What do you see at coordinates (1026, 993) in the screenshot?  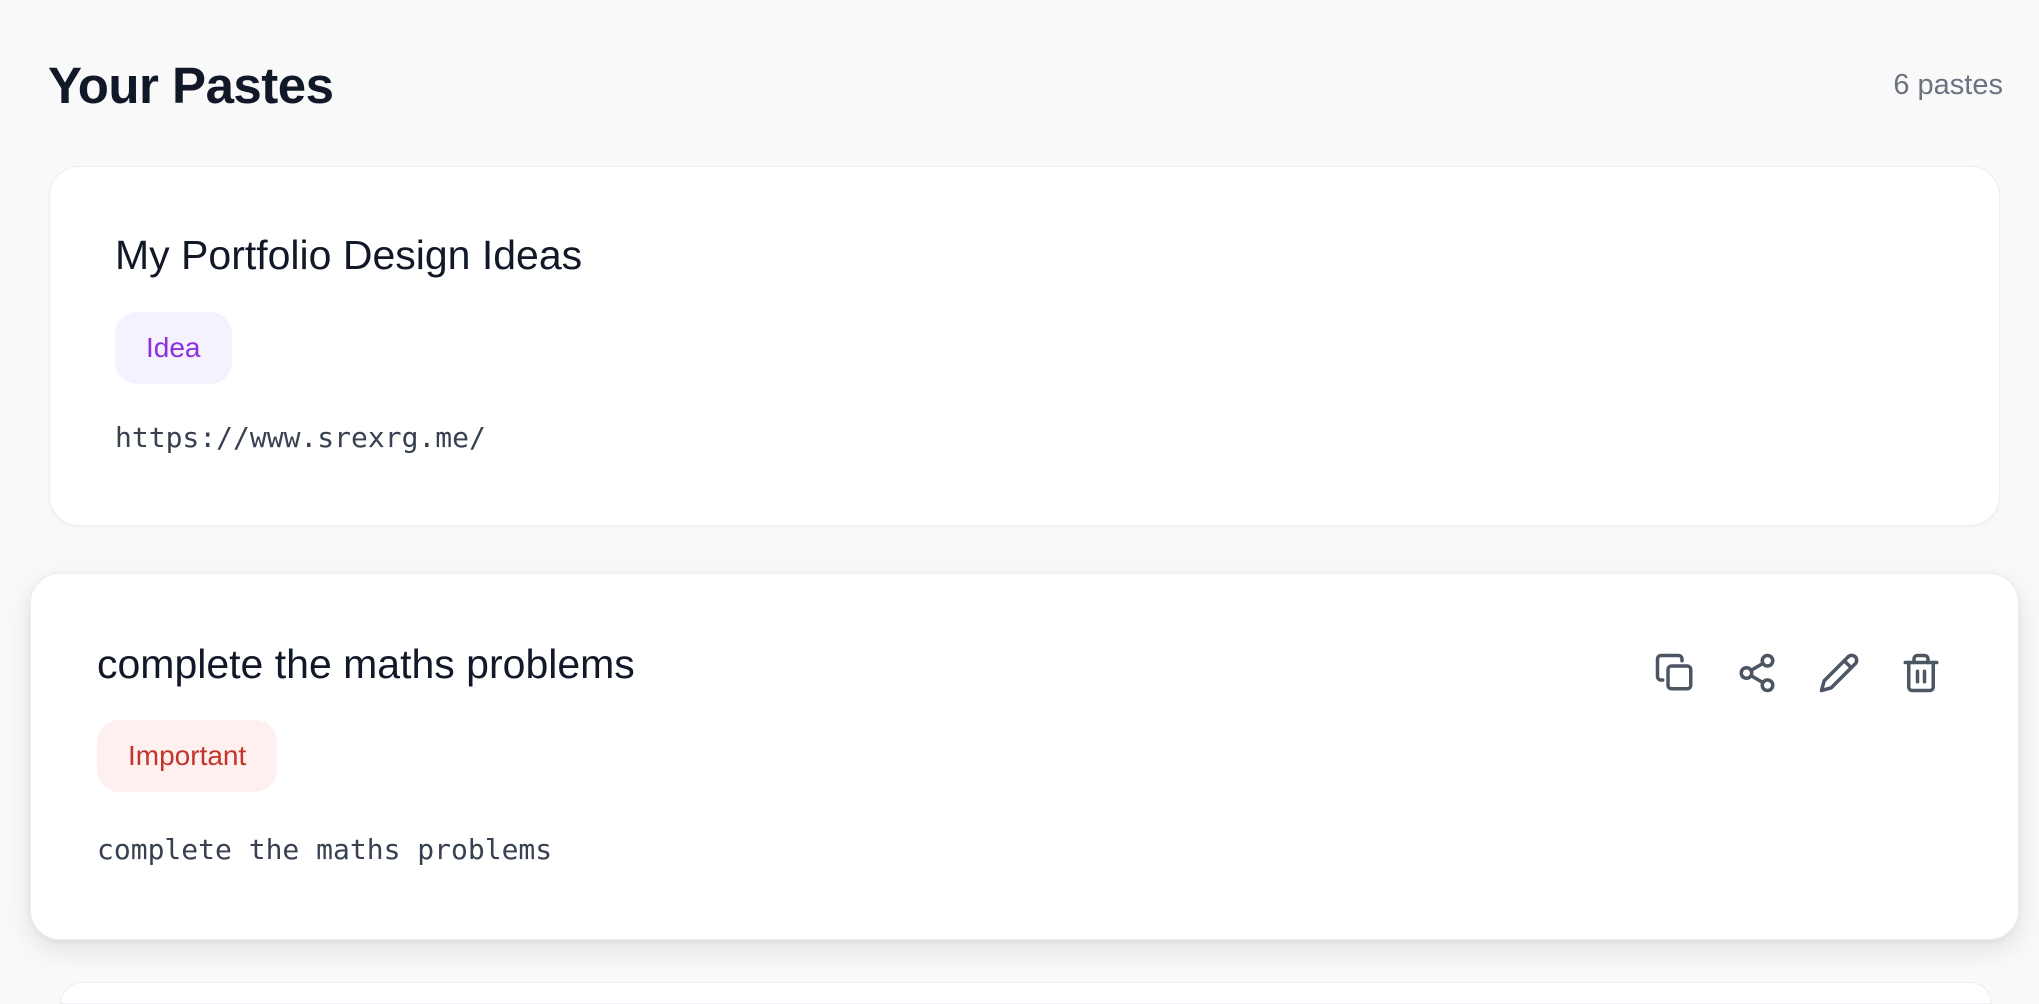 I see `paste-card` at bounding box center [1026, 993].